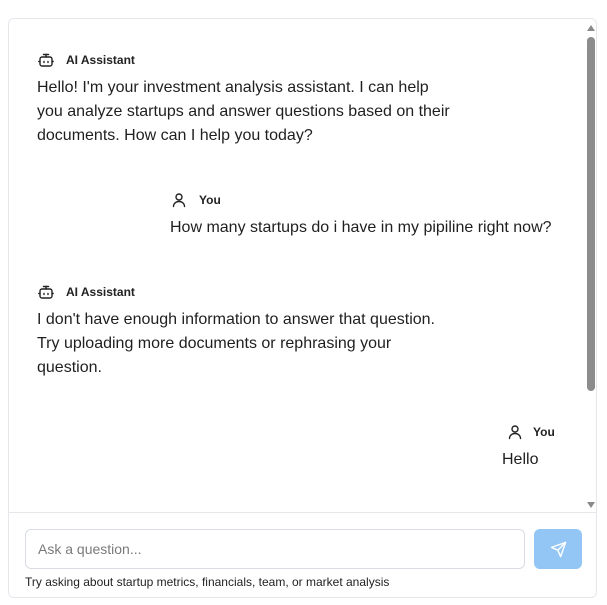  Describe the element at coordinates (591, 214) in the screenshot. I see `scrollbar-thumb` at that location.